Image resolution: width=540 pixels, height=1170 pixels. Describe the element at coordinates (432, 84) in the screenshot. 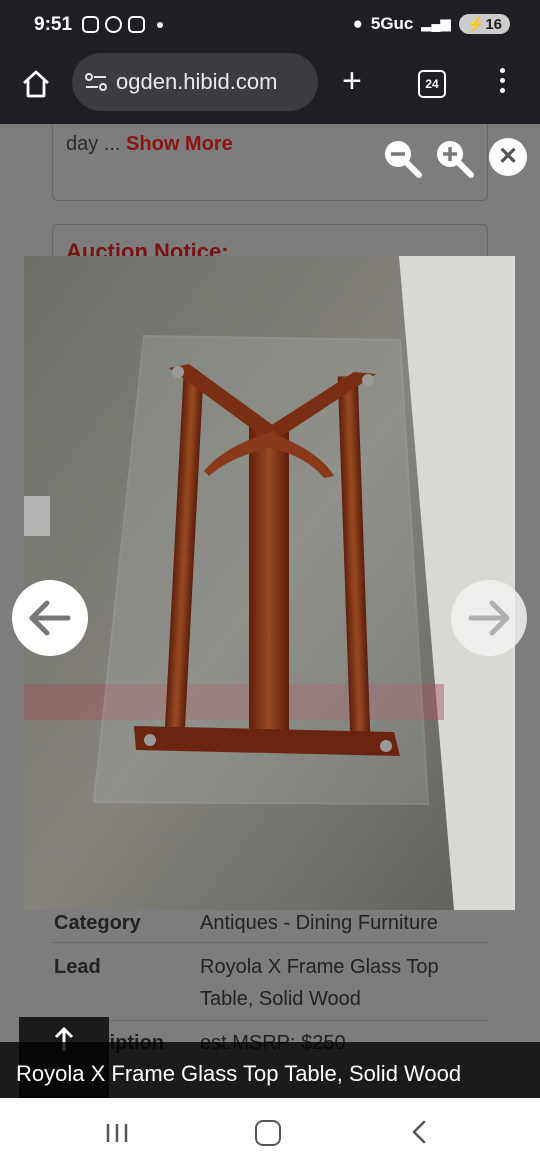

I see `tab-switcher-button: 24` at that location.